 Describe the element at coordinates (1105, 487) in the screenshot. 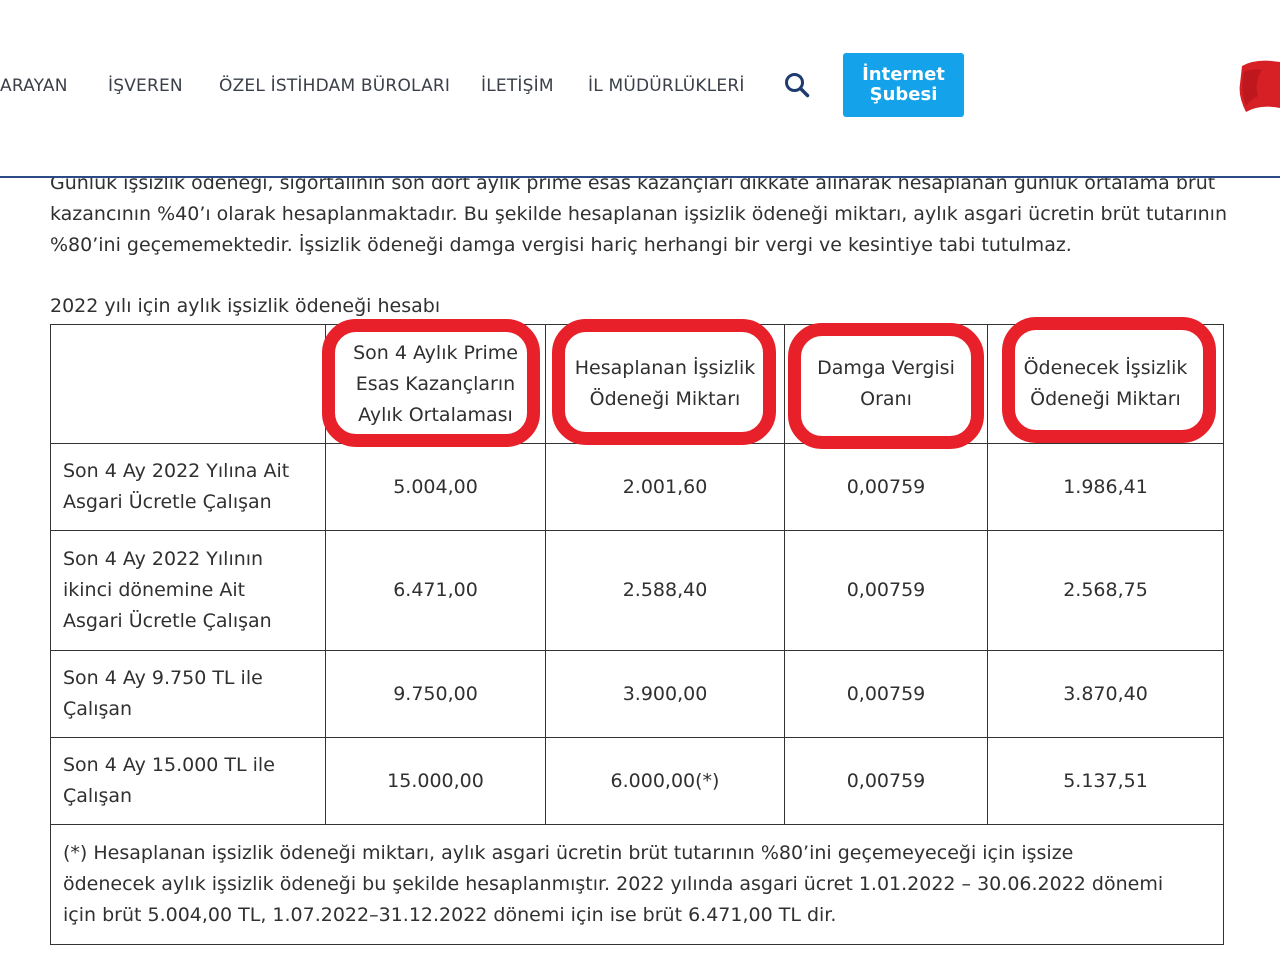

I see `table-cell: 1.986,41` at that location.